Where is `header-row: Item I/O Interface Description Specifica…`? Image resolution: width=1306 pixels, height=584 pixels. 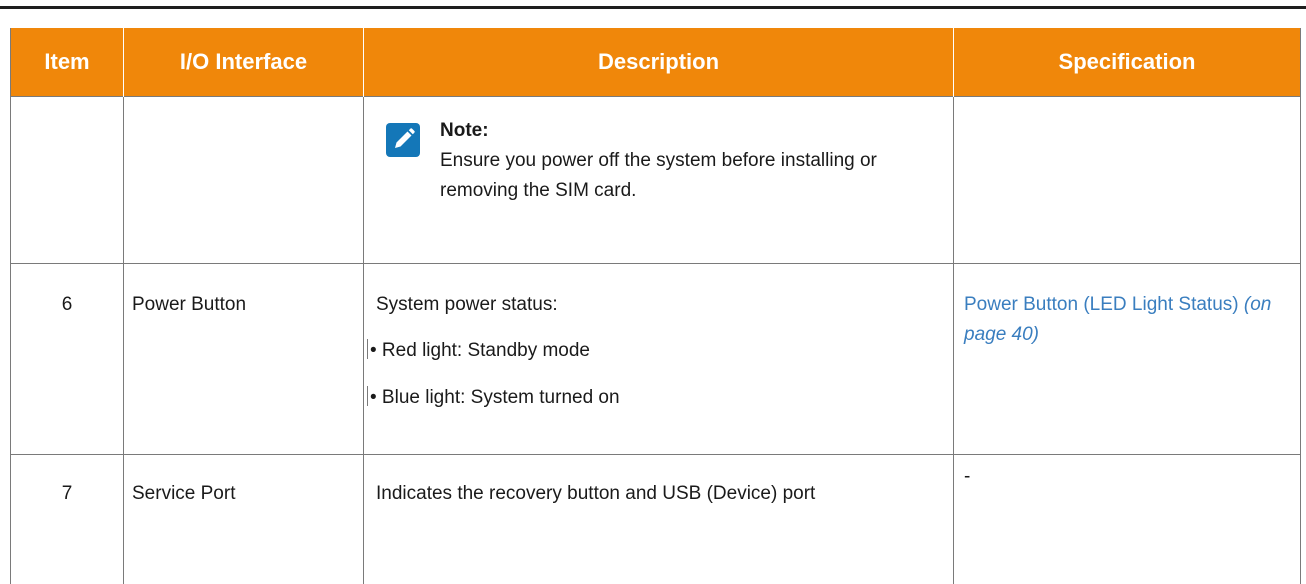
header-row: Item I/O Interface Description Specifica… is located at coordinates (655, 62).